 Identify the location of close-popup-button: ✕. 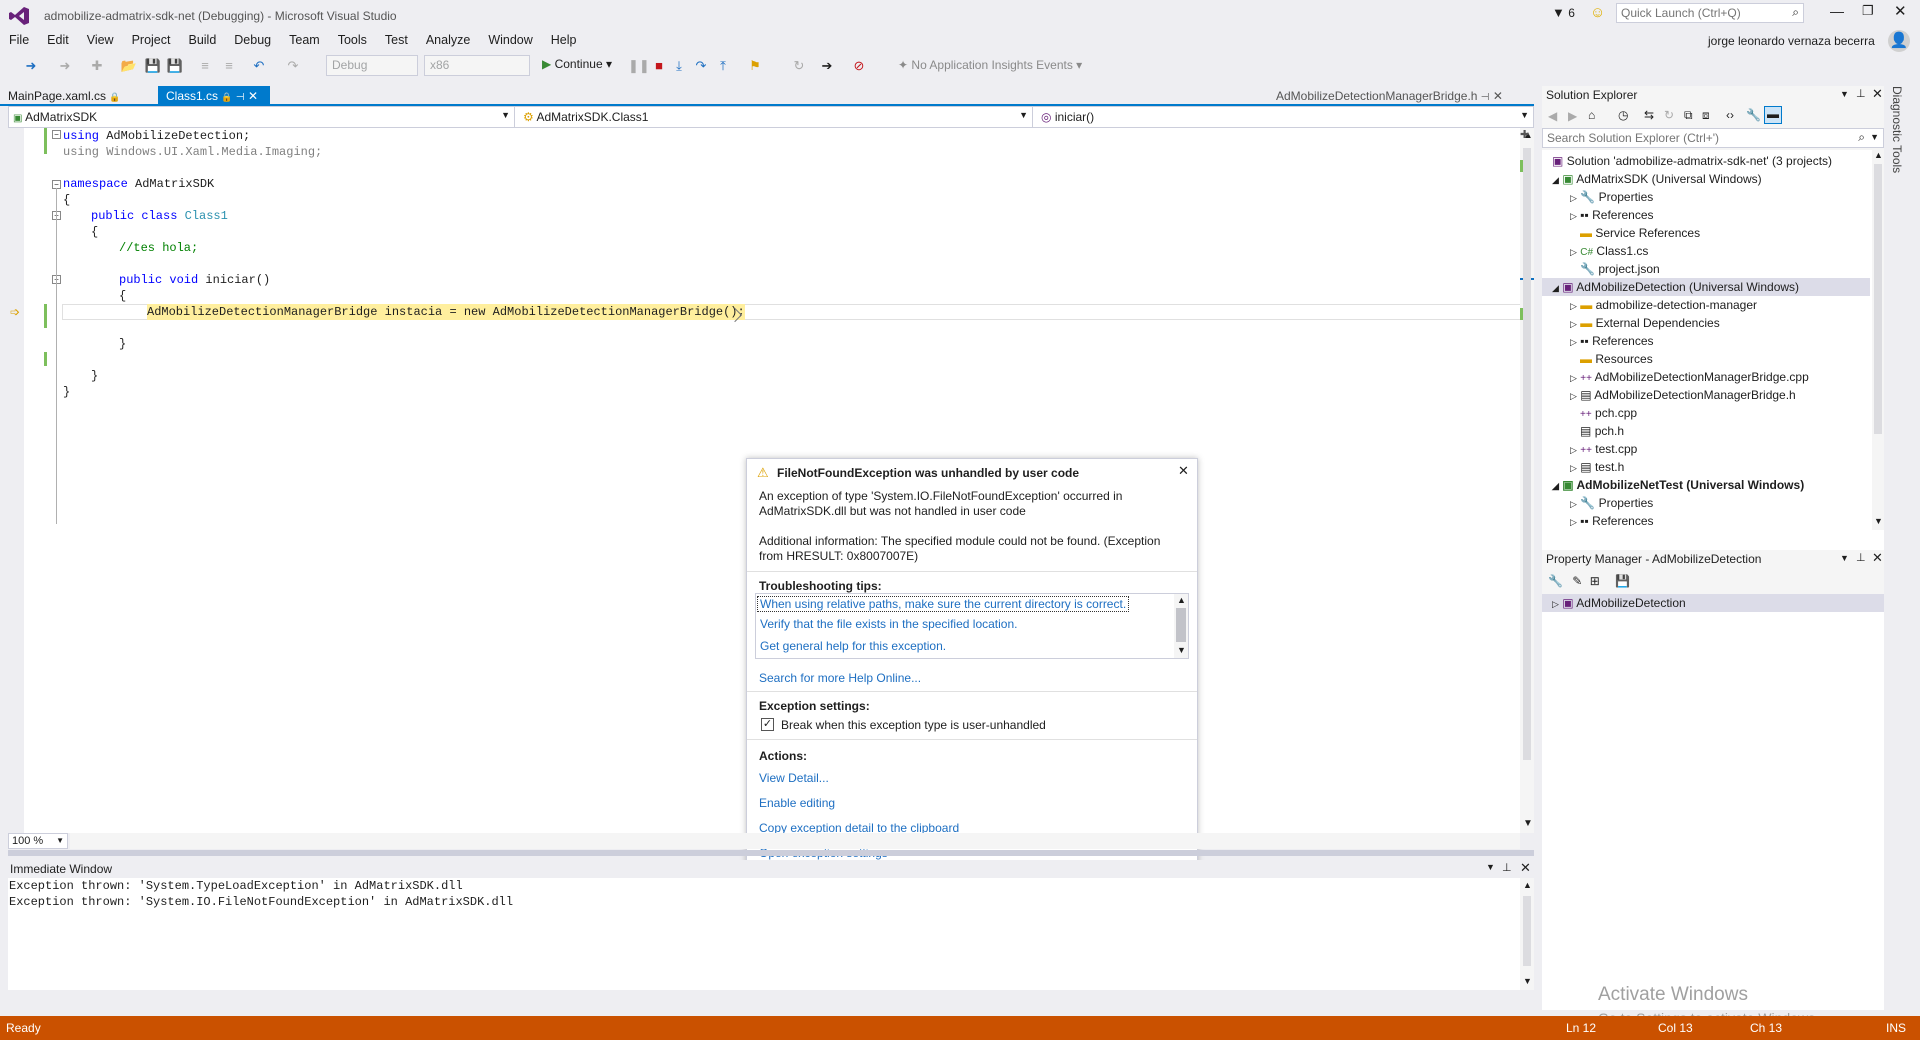
(1183, 471).